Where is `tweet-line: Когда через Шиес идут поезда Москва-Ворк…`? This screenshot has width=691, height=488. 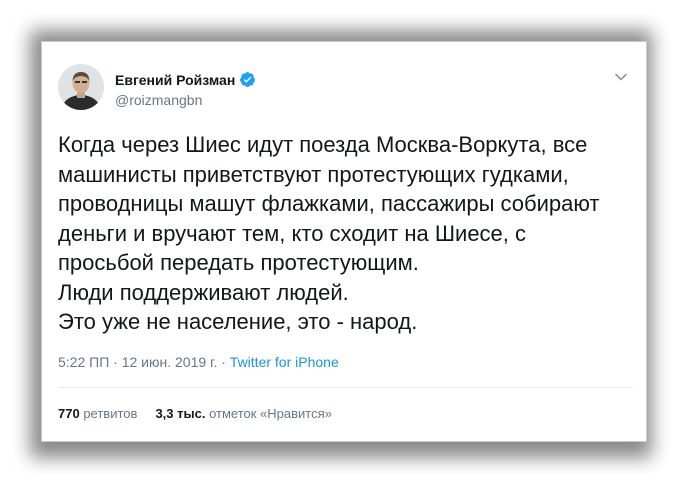 tweet-line: Когда через Шиес идут поезда Москва-Ворк… is located at coordinates (323, 144).